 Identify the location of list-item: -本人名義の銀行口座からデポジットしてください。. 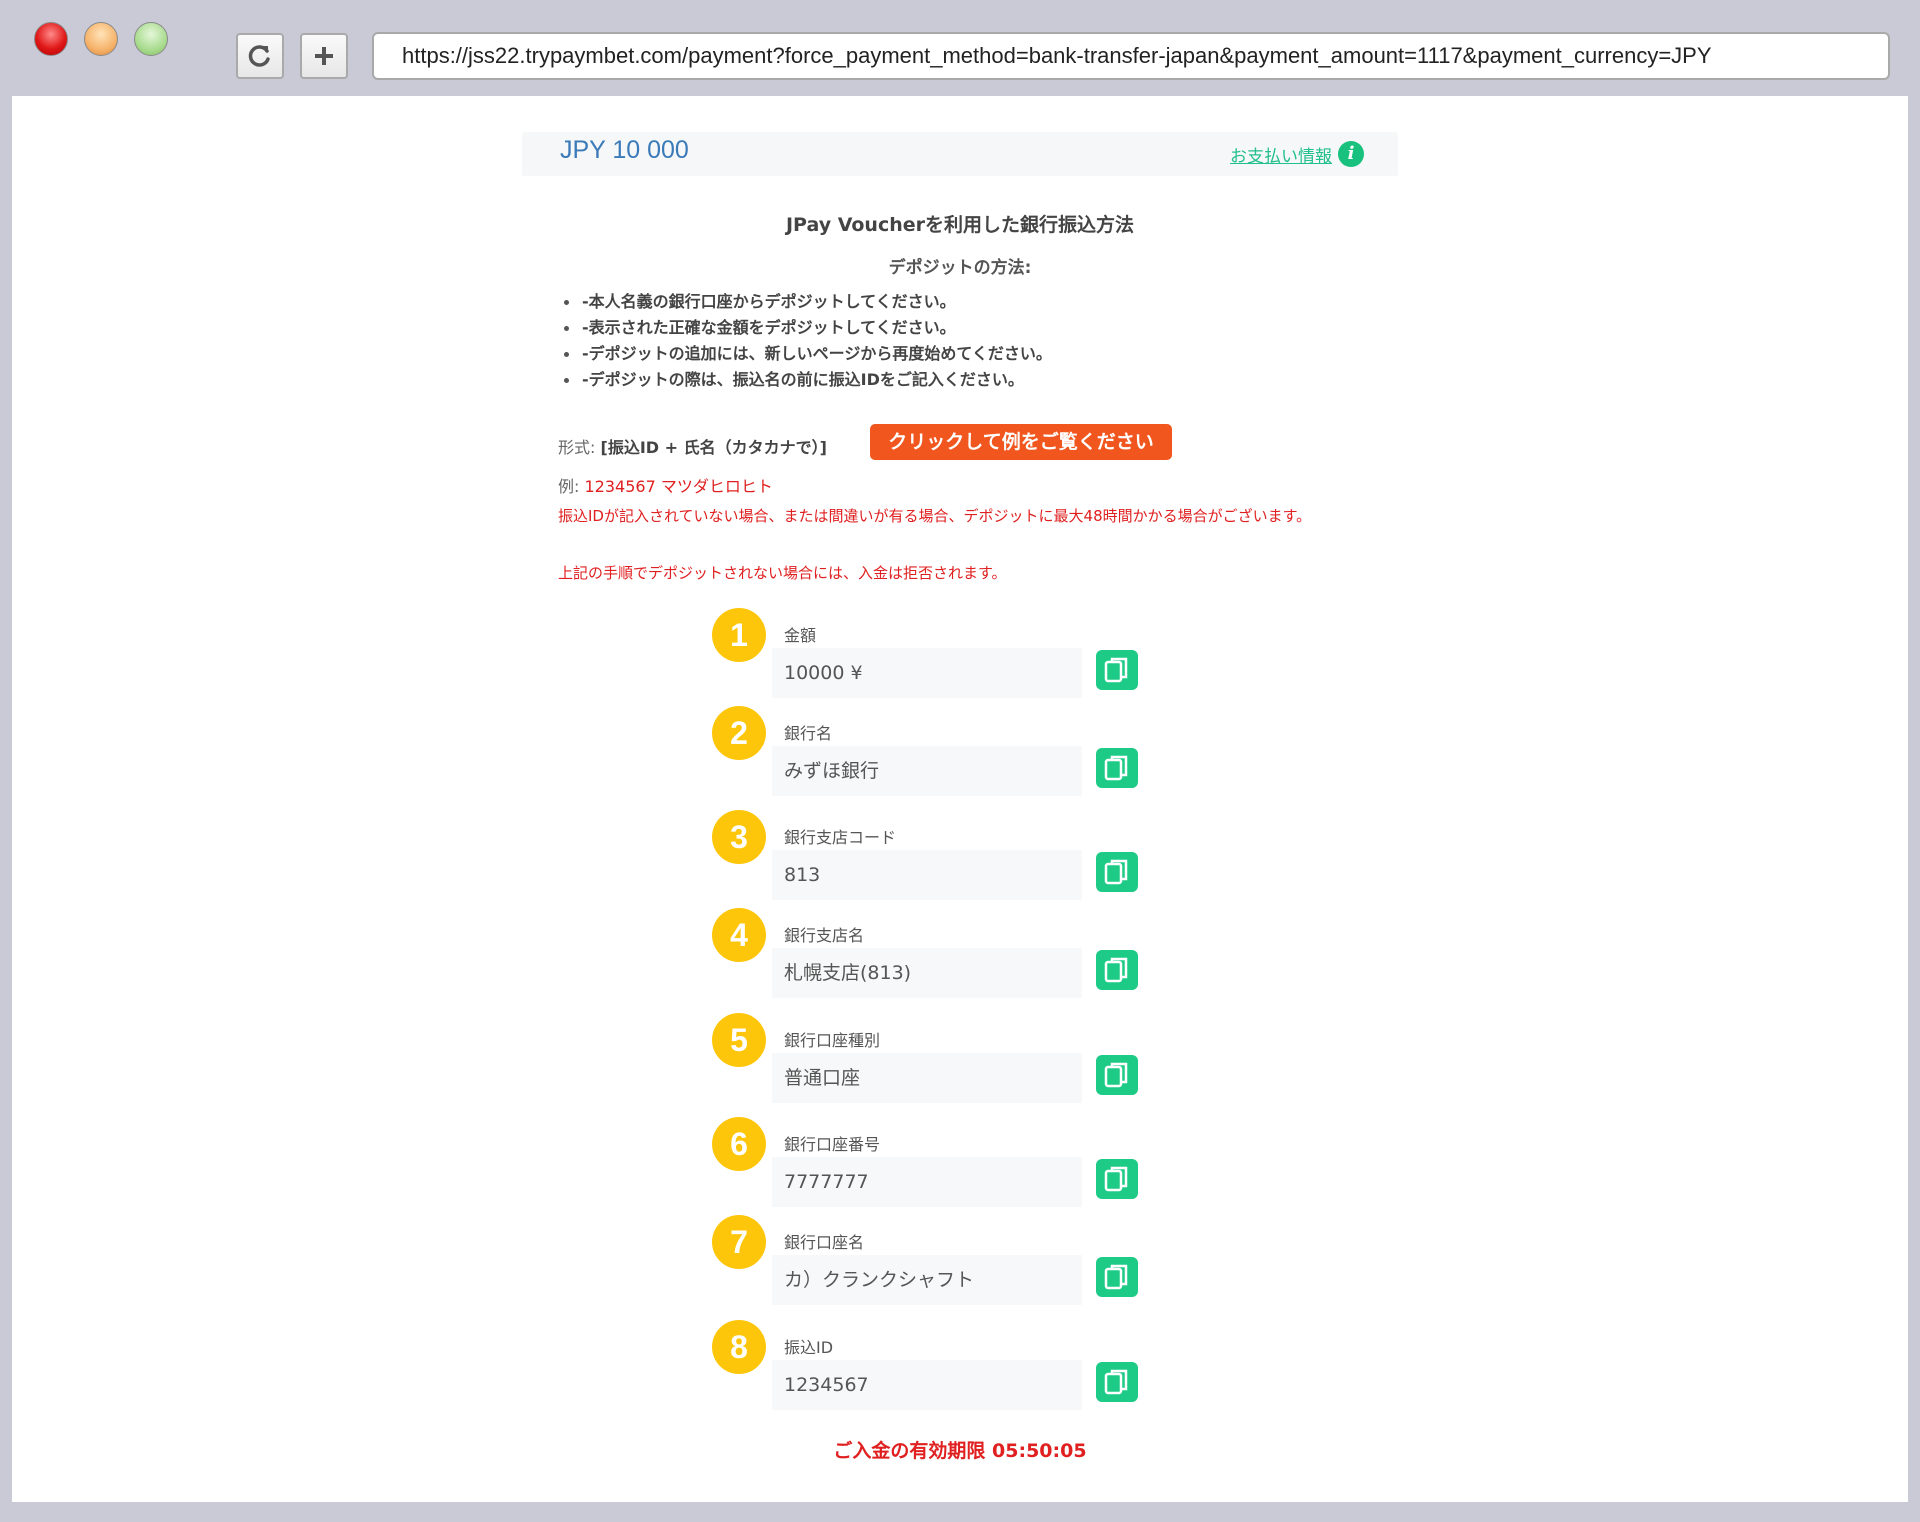
(806, 302).